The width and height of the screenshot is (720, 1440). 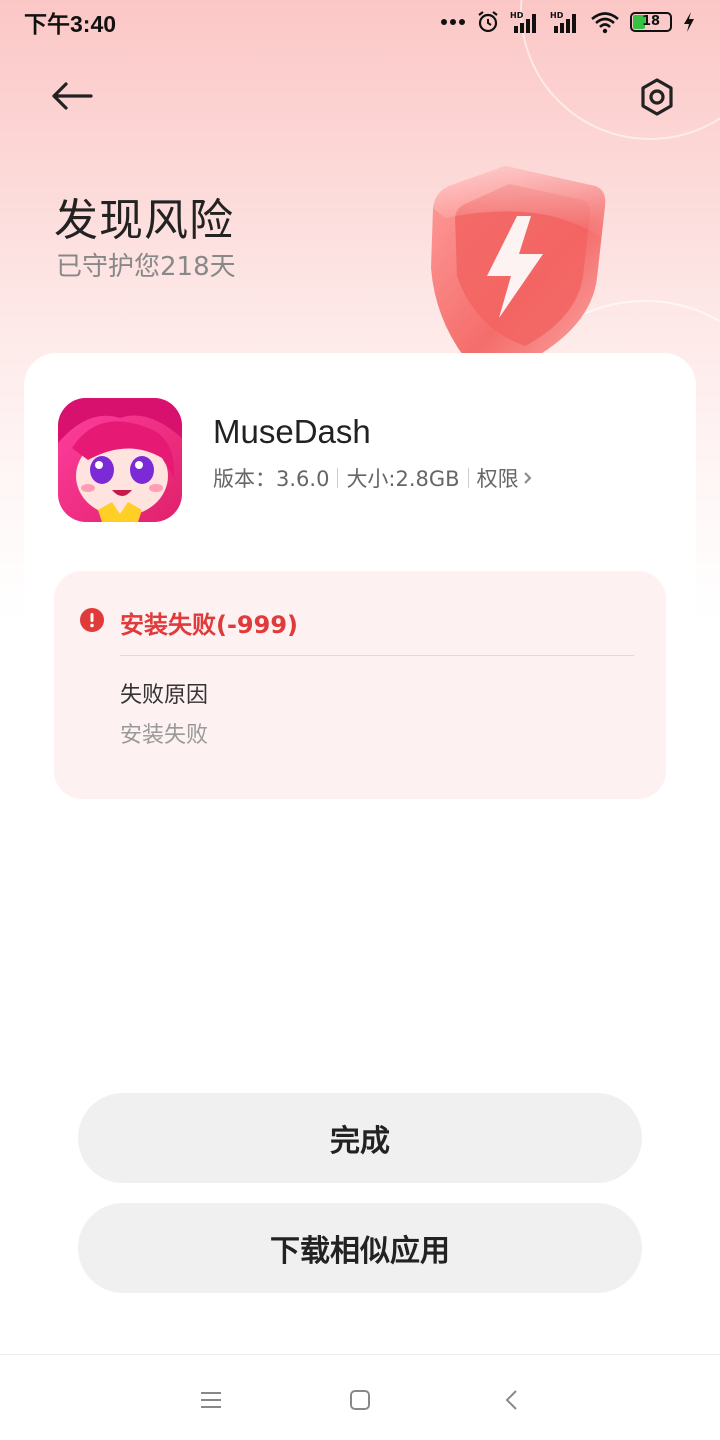 I want to click on permissions-label: 权限, so click(x=497, y=479).